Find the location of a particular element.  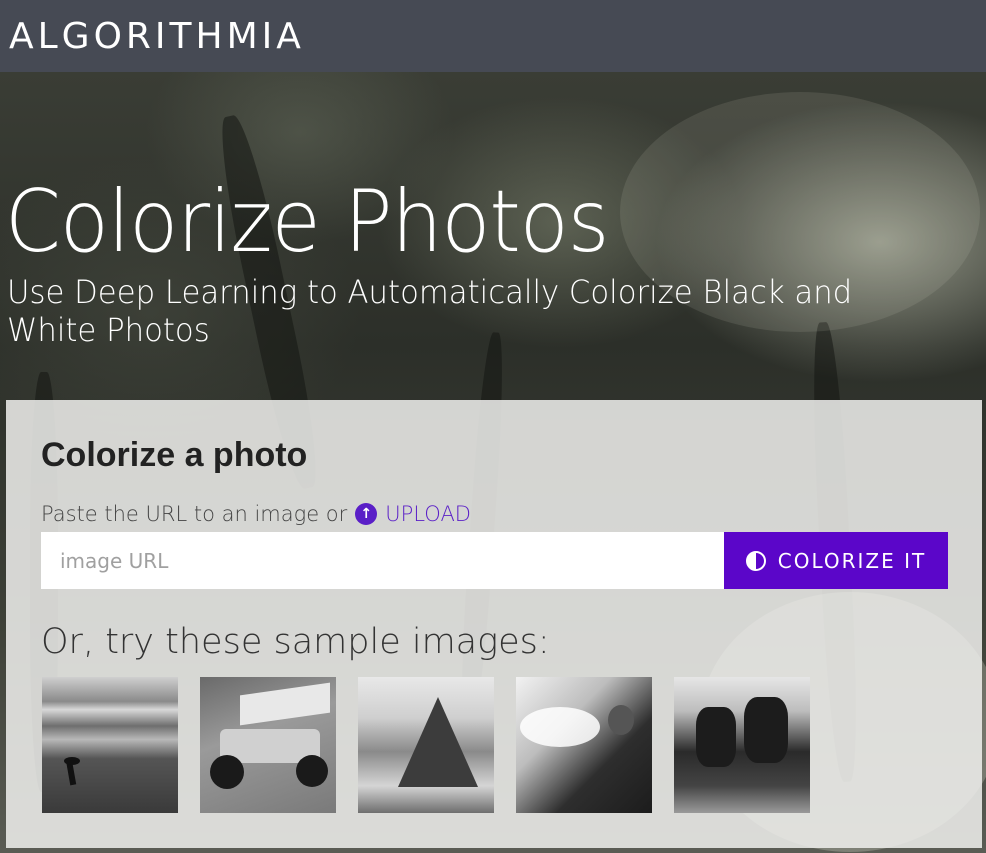

algorithmia-logo: ALGORITHMIA is located at coordinates (157, 36).